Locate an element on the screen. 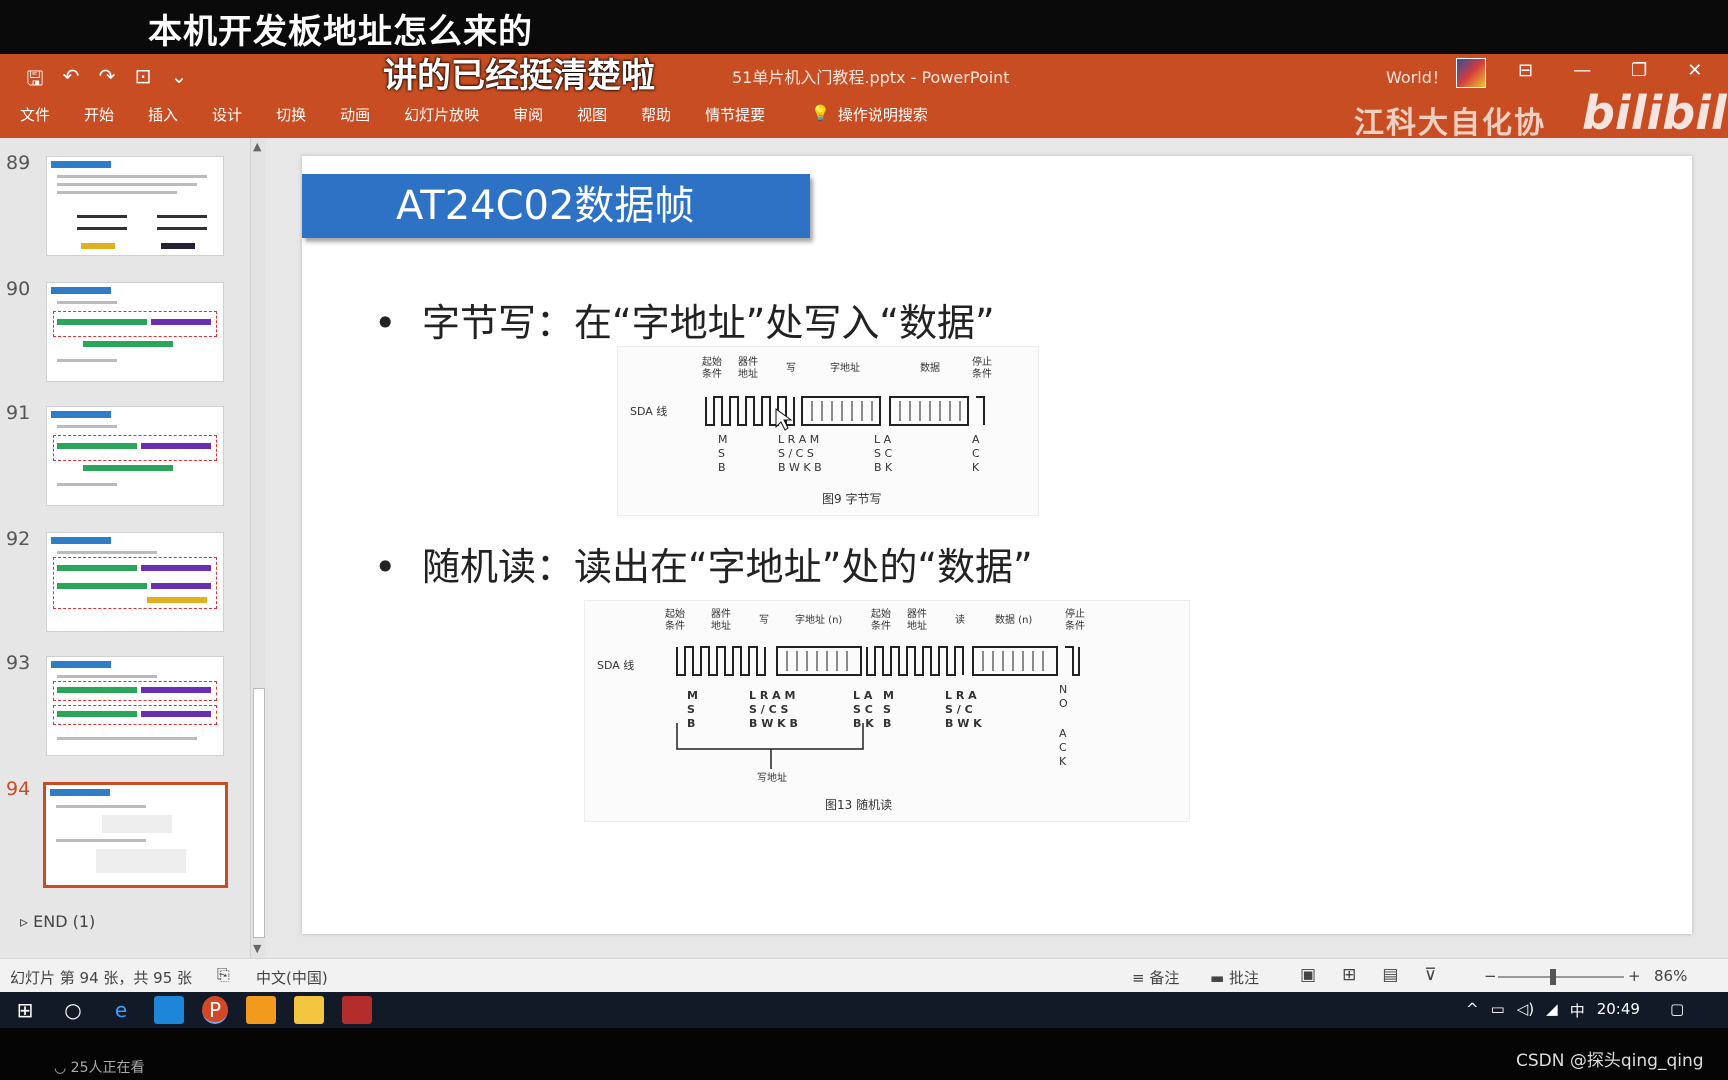 This screenshot has width=1728, height=1080. thumbnail-row: 89 is located at coordinates (130, 207).